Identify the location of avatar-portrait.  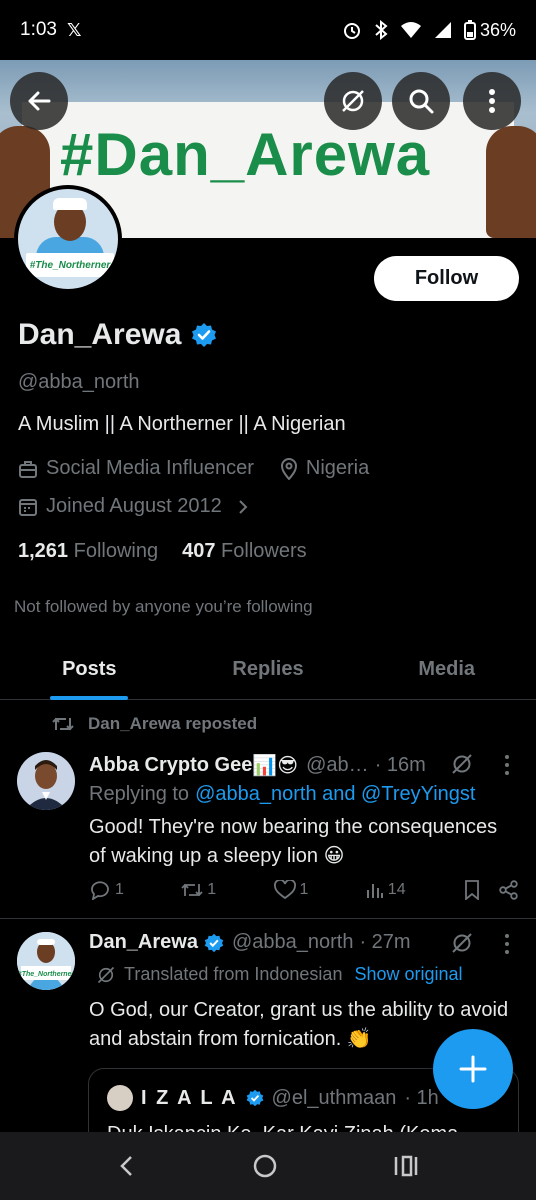
(46, 781).